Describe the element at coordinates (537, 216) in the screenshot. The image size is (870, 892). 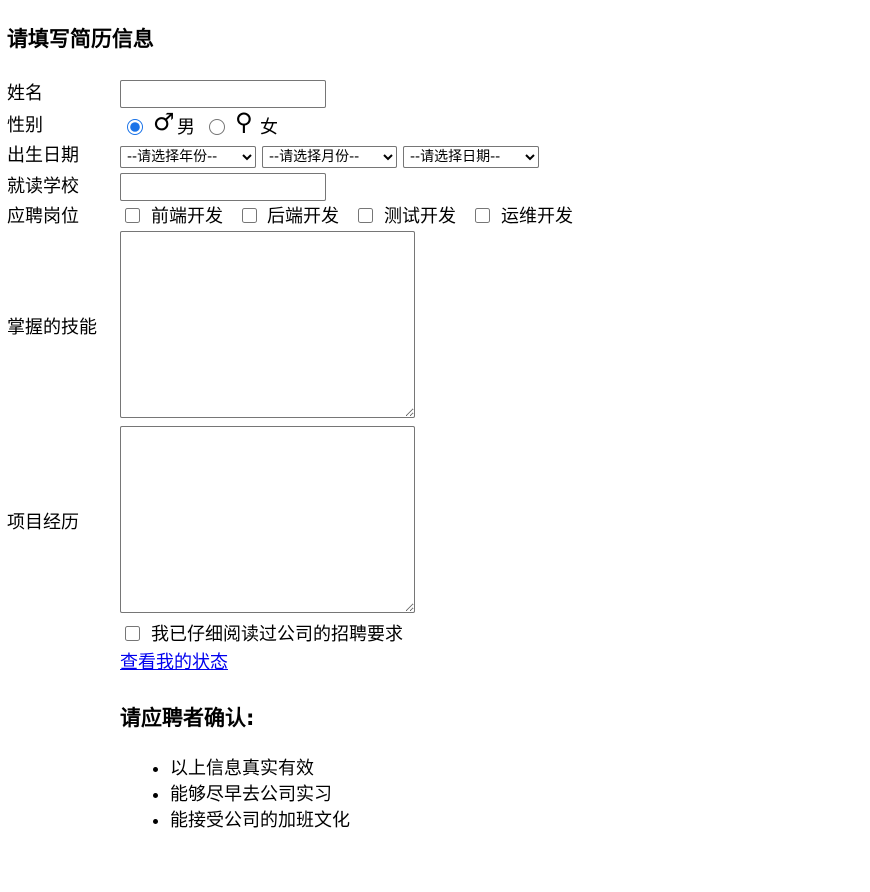
I see `position-ops-label: 运维开发` at that location.